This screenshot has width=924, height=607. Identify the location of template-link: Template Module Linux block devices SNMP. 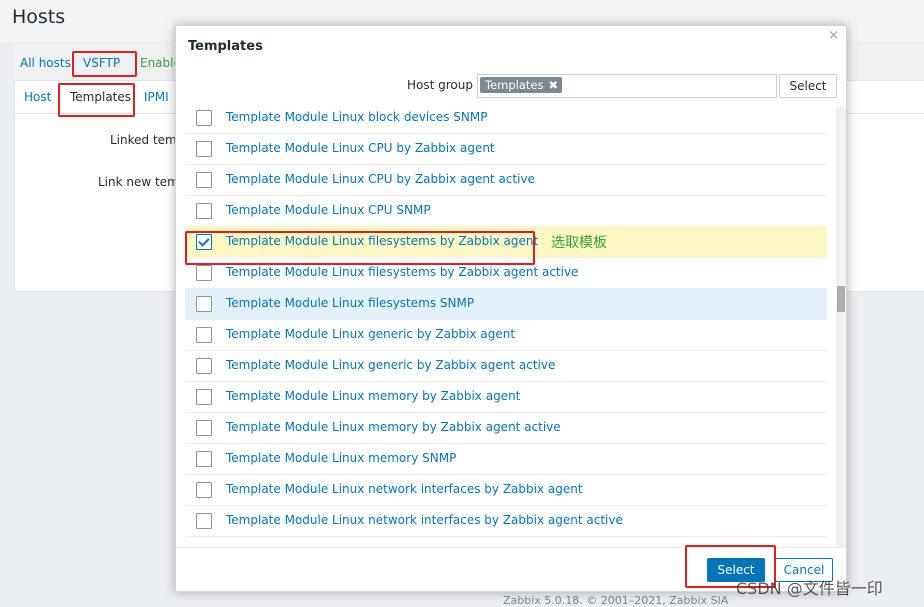
(357, 117).